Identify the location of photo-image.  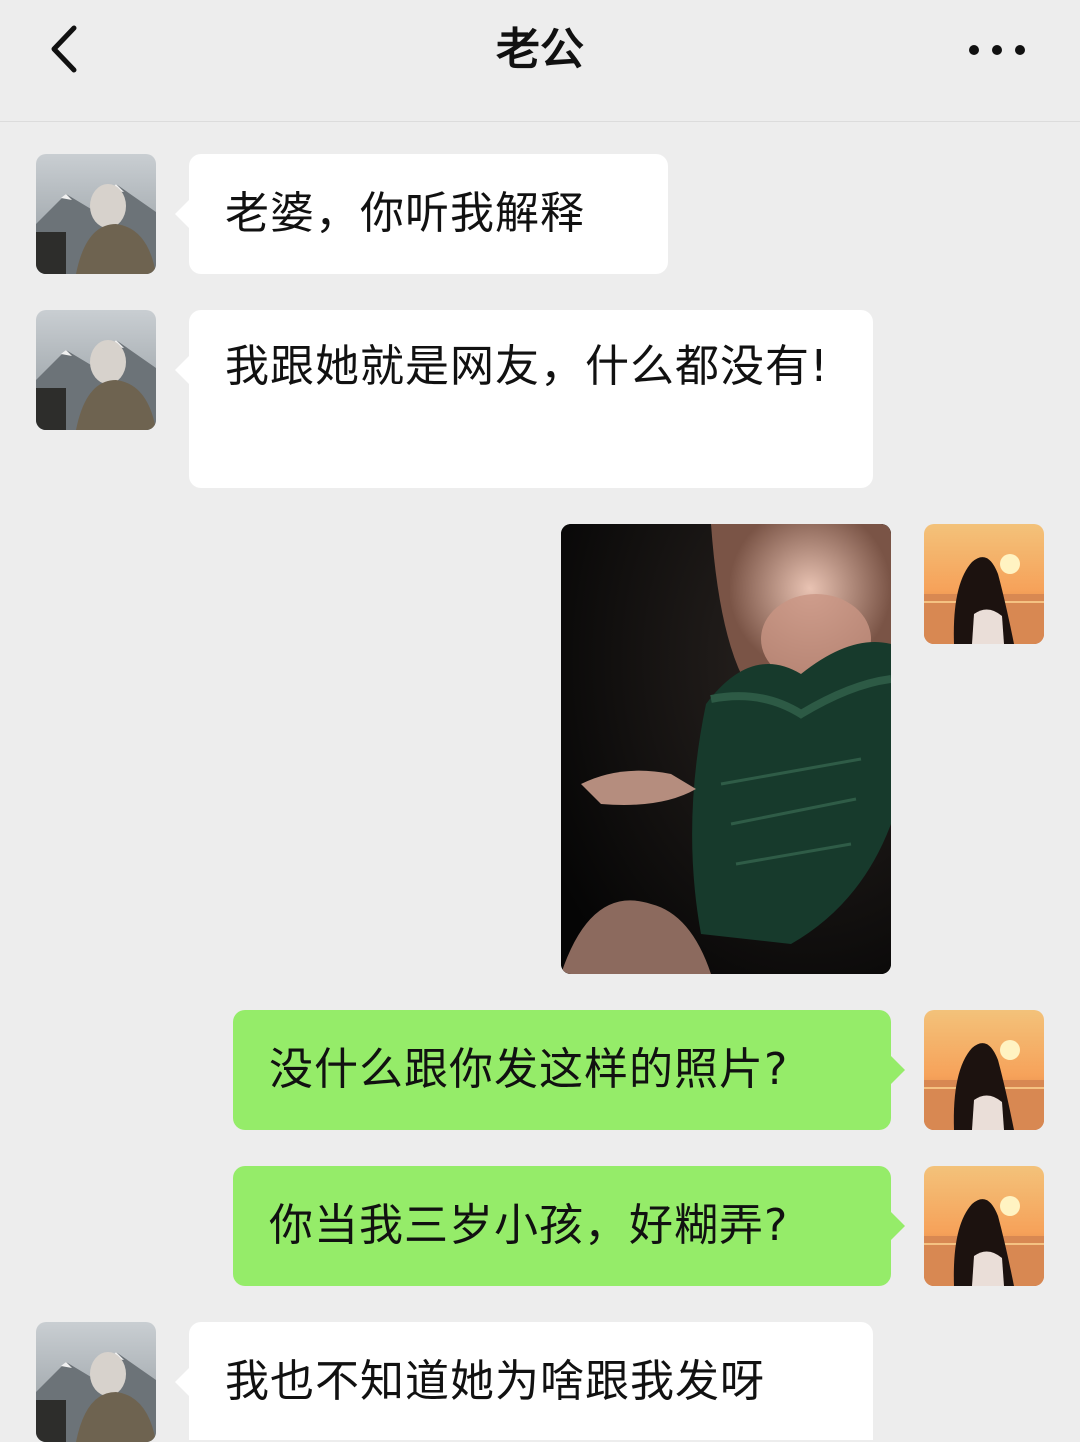
(726, 749).